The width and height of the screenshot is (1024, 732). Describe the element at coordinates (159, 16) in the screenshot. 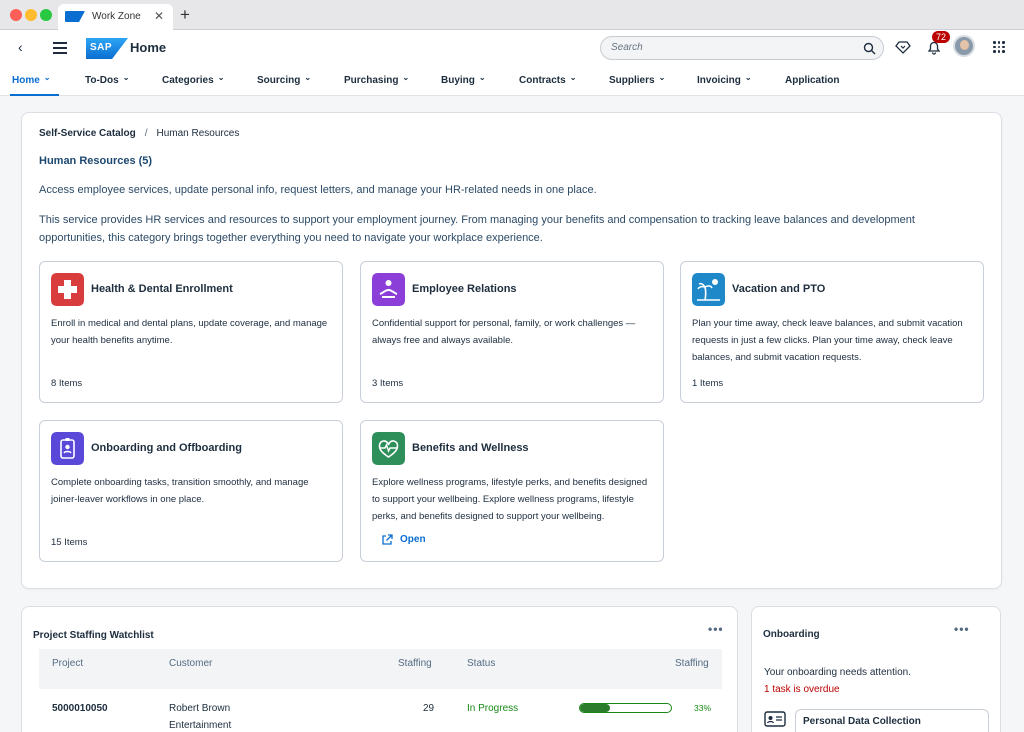

I see `close-tab-icon: ✕` at that location.